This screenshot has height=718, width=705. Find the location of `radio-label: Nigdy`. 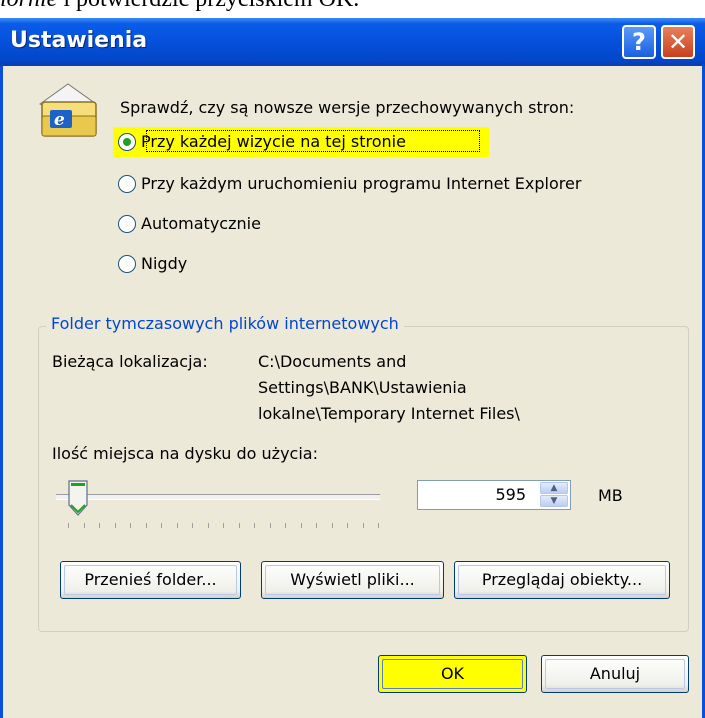

radio-label: Nigdy is located at coordinates (164, 263).